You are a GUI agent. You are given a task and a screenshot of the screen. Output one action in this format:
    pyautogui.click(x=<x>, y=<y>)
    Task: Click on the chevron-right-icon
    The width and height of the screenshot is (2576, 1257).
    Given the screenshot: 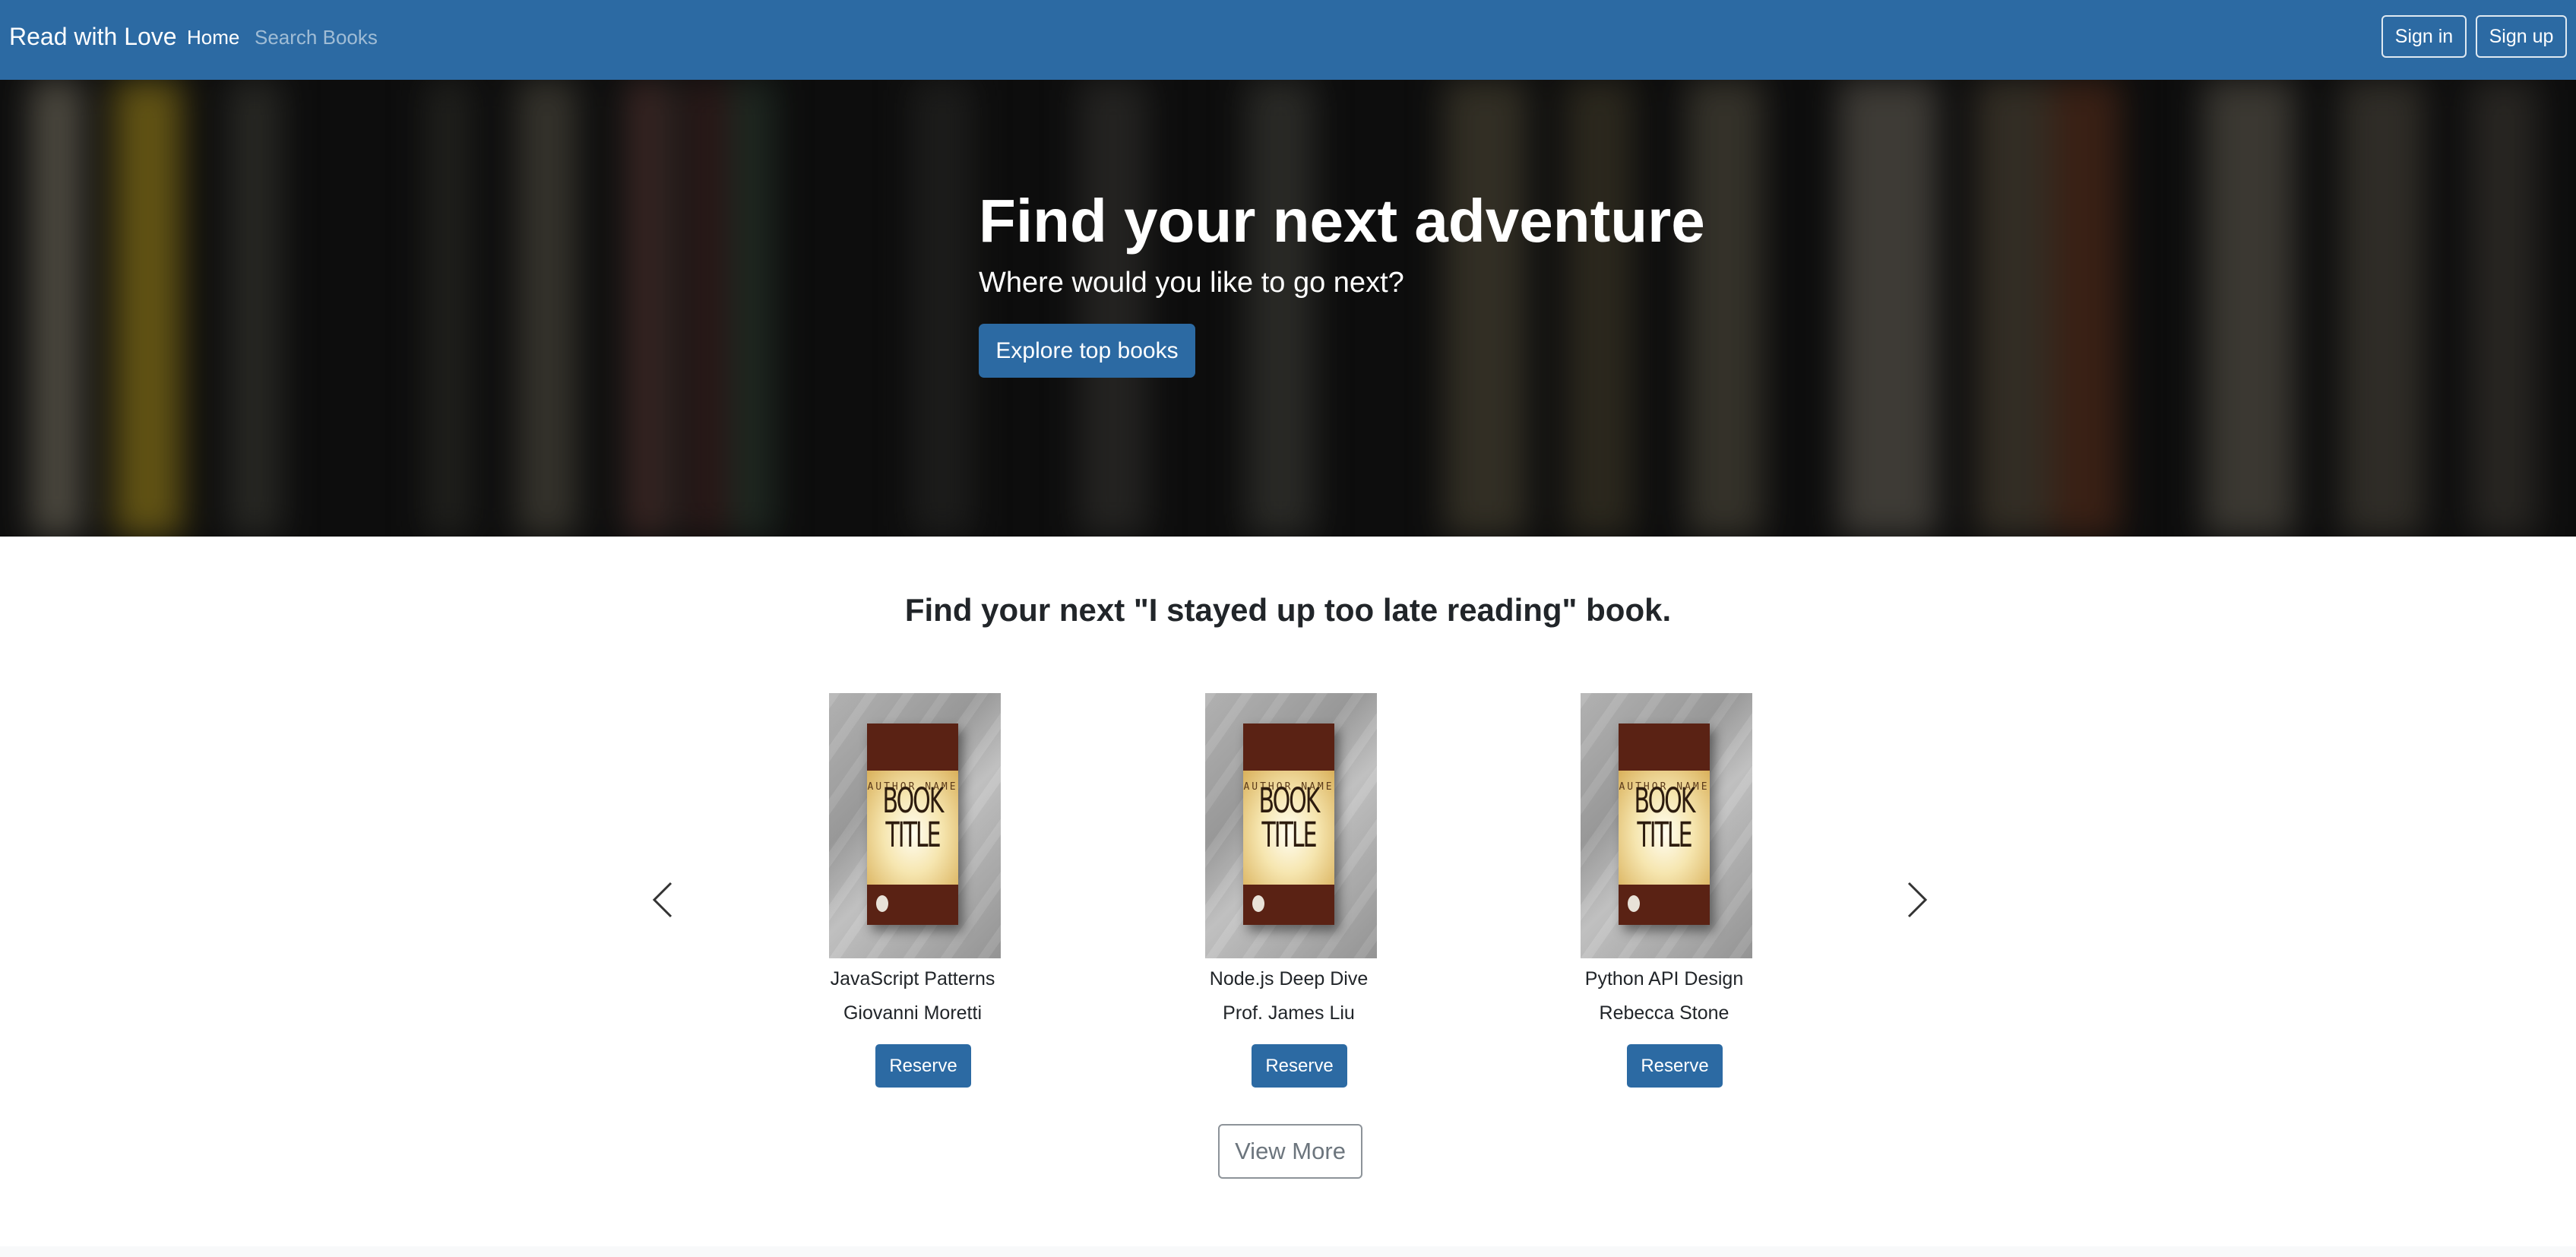 What is the action you would take?
    pyautogui.click(x=1917, y=900)
    